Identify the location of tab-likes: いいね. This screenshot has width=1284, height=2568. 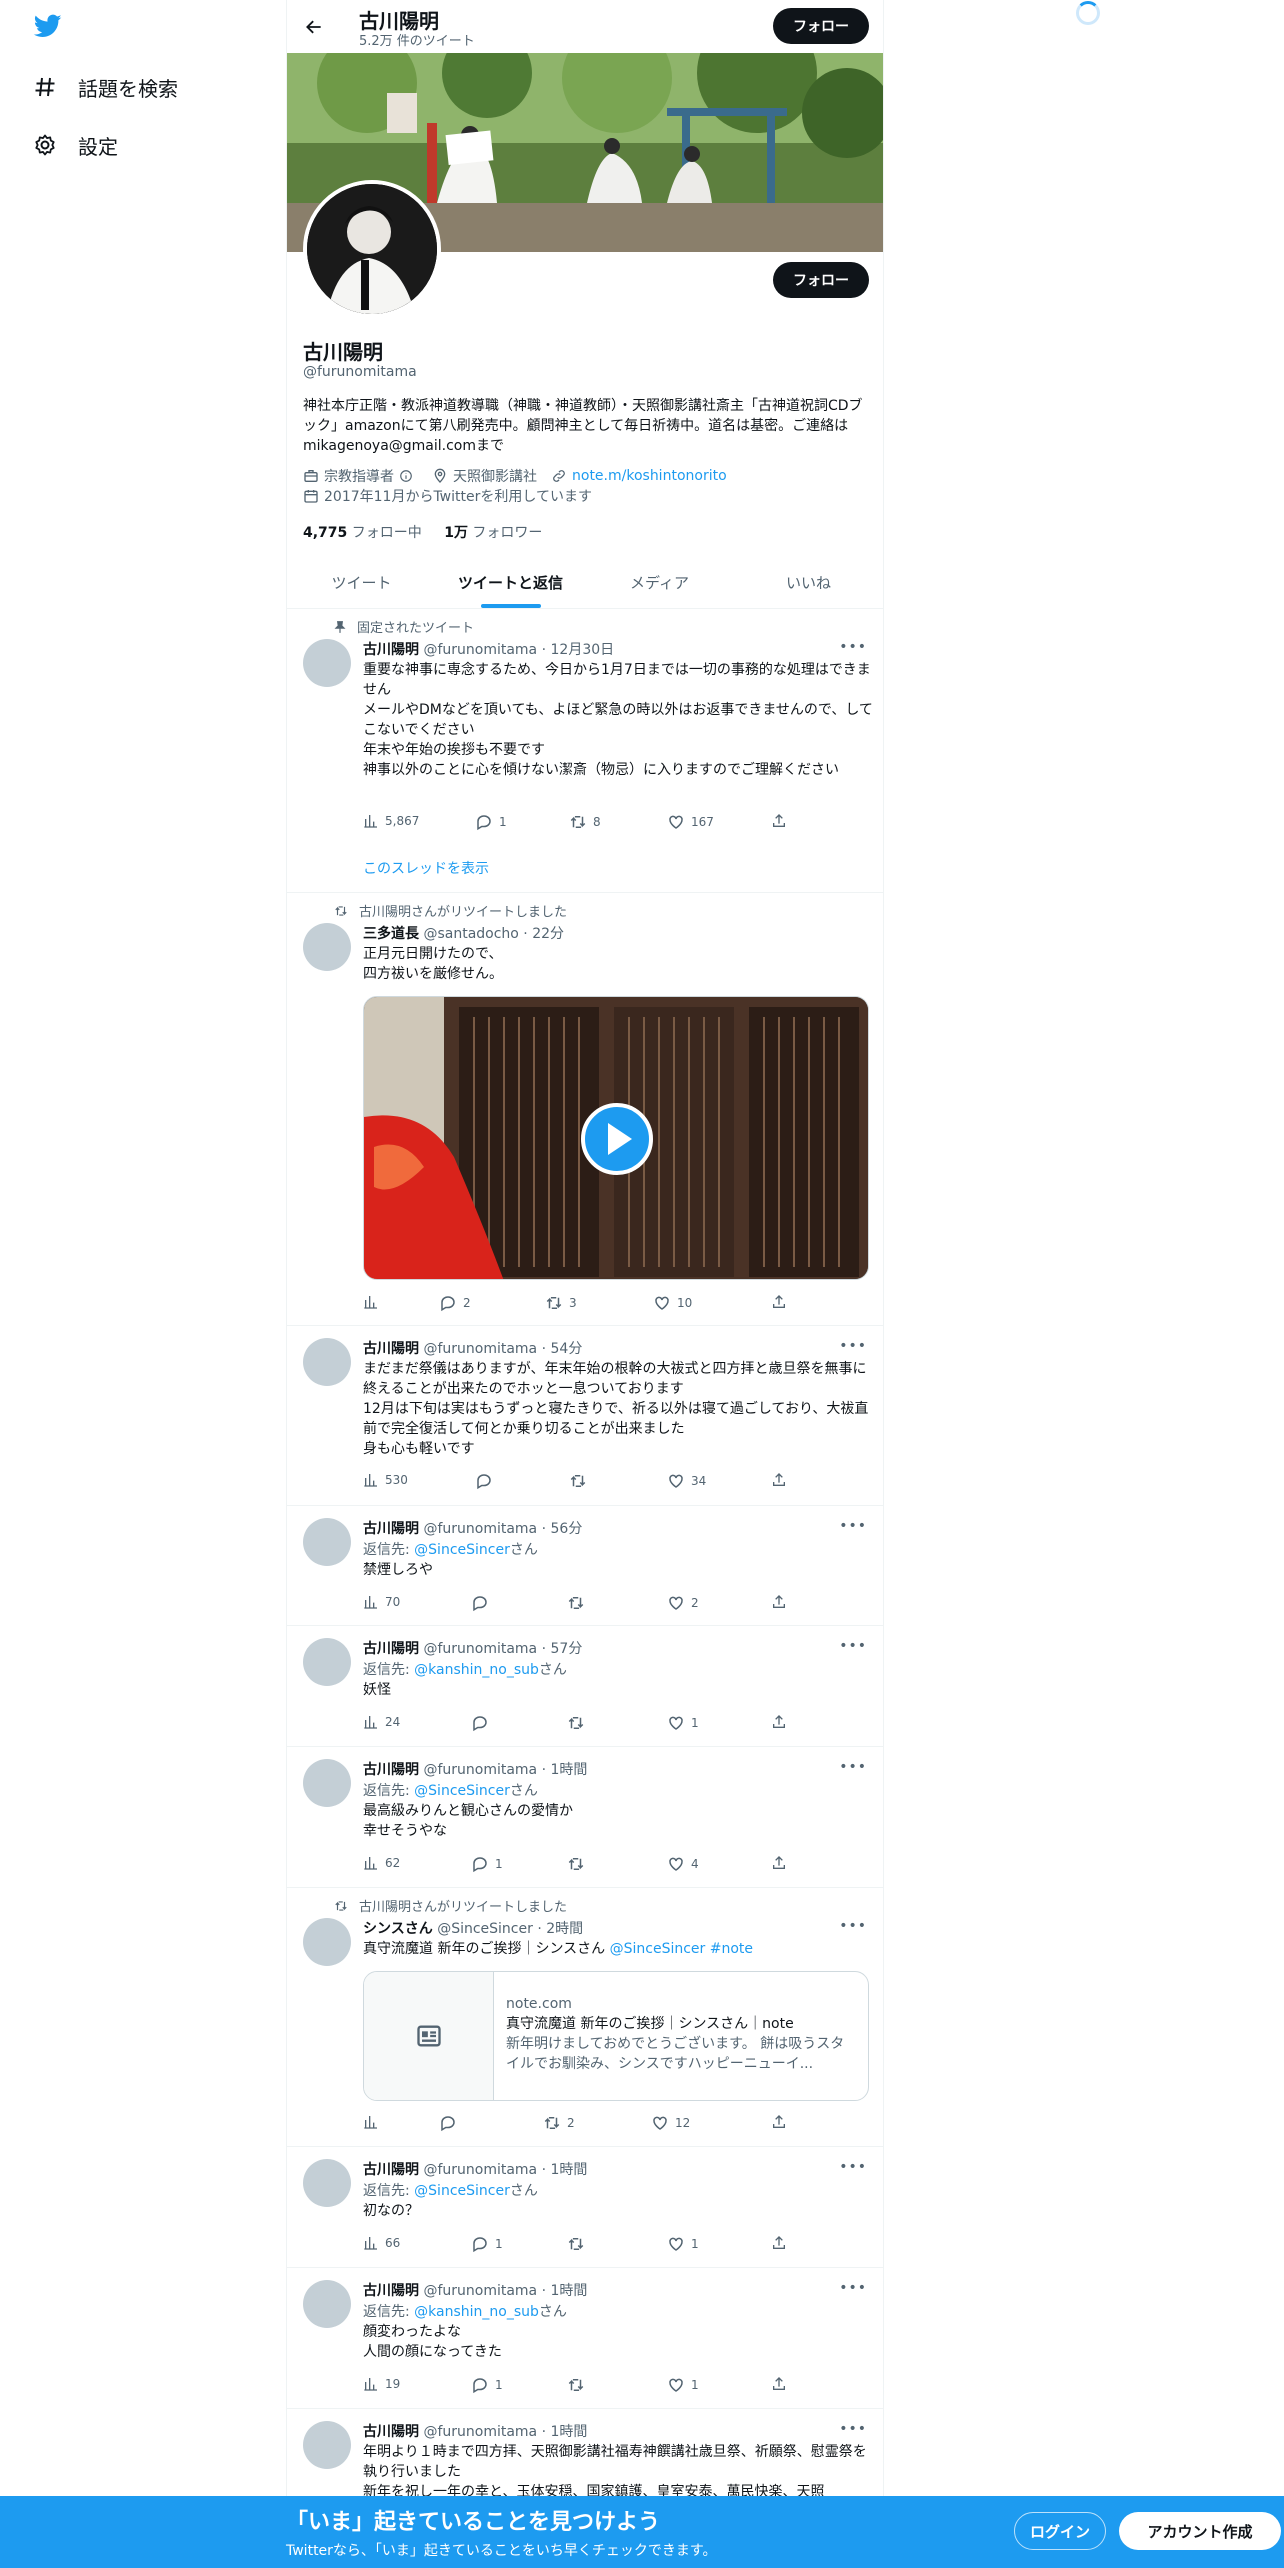
(808, 582).